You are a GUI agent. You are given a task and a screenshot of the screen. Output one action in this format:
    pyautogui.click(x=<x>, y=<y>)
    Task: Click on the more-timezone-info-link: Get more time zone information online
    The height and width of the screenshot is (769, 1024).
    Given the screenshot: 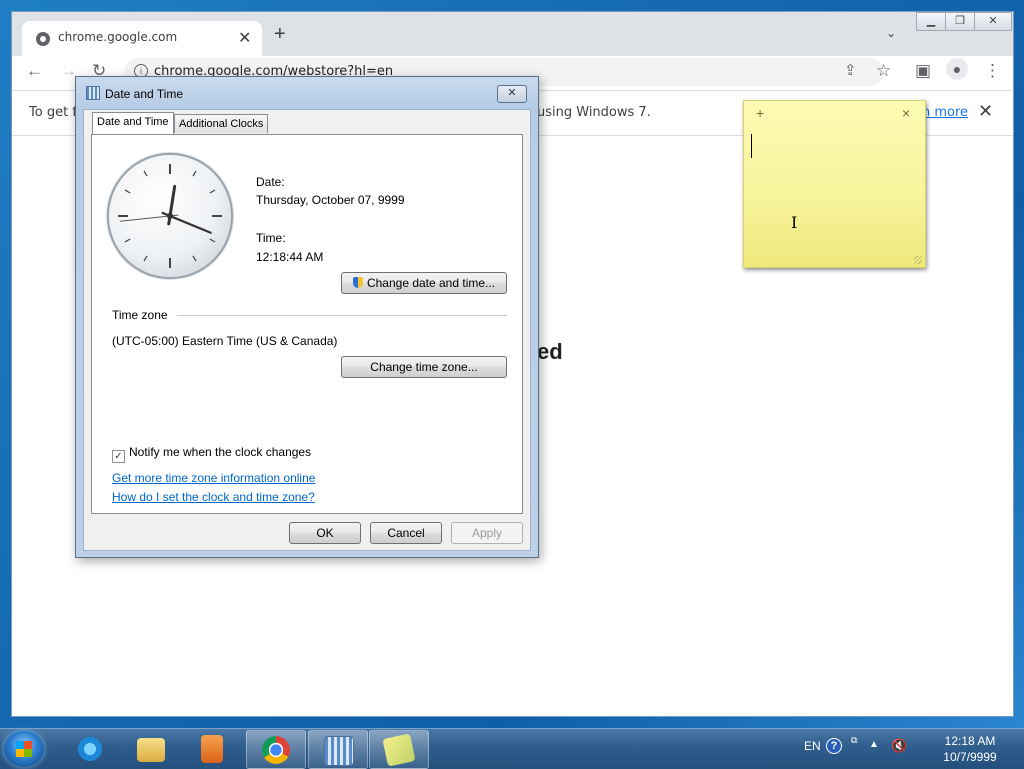 What is the action you would take?
    pyautogui.click(x=213, y=478)
    